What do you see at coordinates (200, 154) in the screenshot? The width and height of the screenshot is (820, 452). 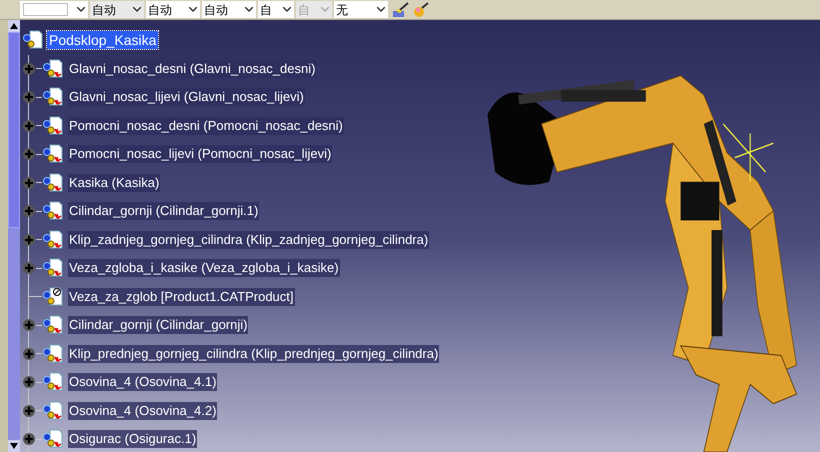 I see `tree-item: Pomocni_nosac_lijevi (Pomocni_nosac_lijevi)` at bounding box center [200, 154].